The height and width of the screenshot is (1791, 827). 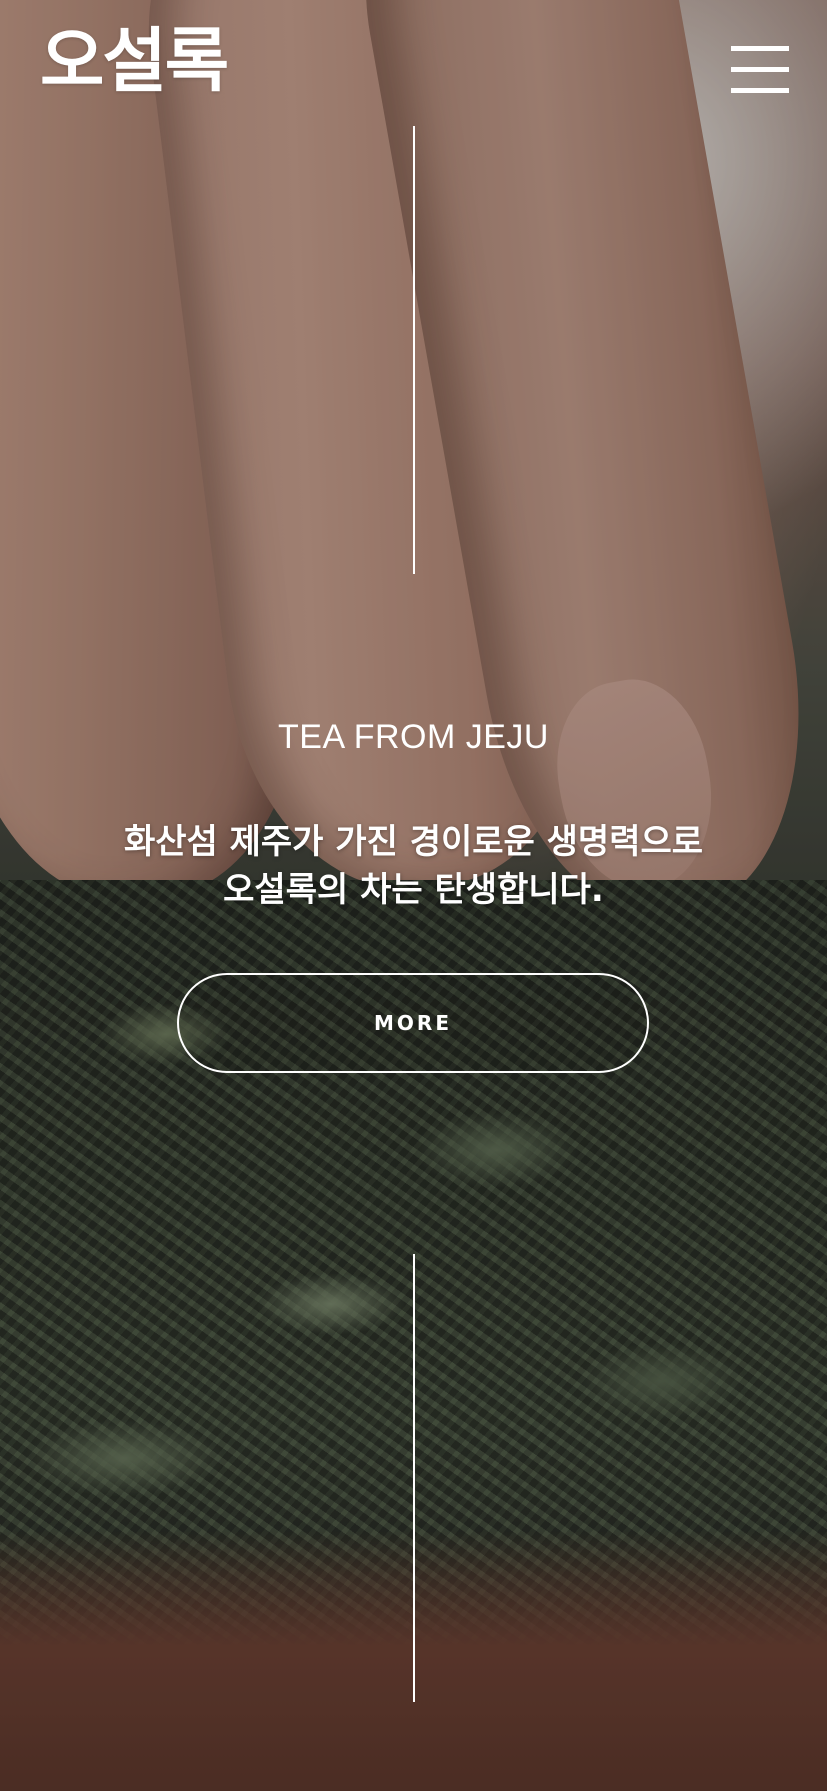 I want to click on hamburger-menu-icon, so click(x=760, y=70).